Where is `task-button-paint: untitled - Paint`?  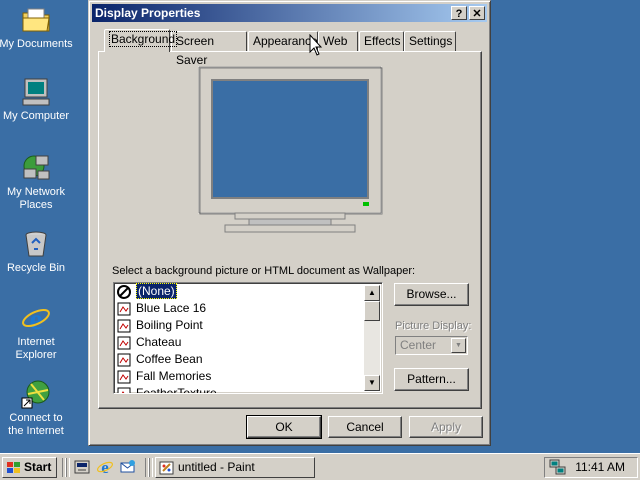
task-button-paint: untitled - Paint is located at coordinates (235, 467).